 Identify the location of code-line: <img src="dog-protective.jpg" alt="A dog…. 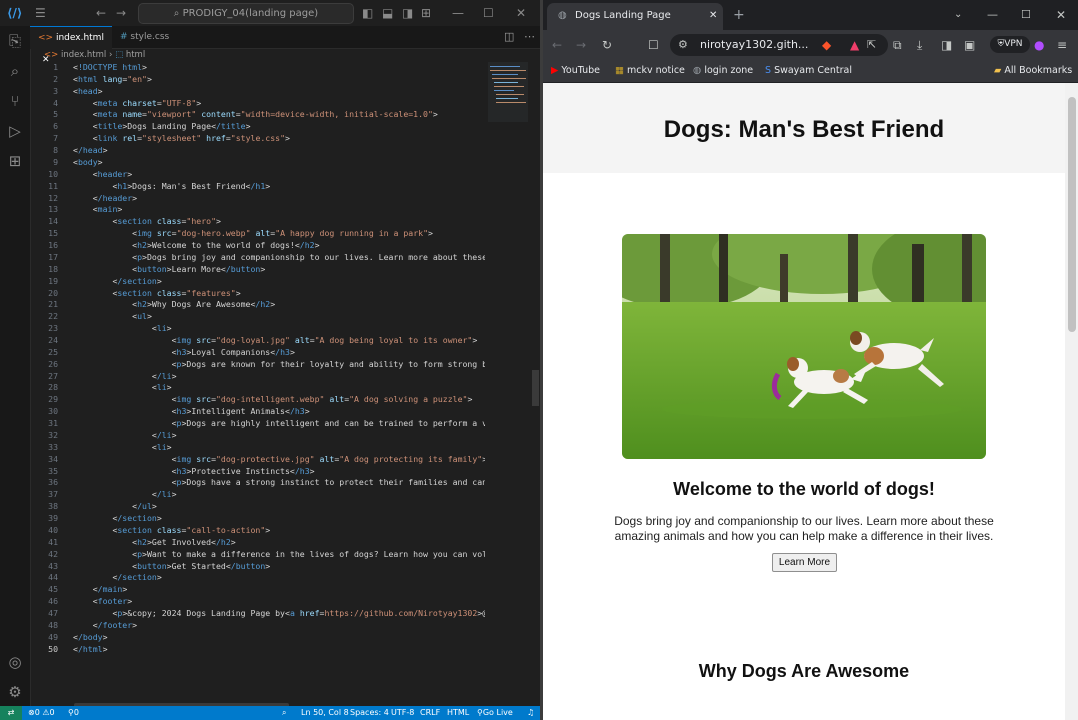
(279, 459).